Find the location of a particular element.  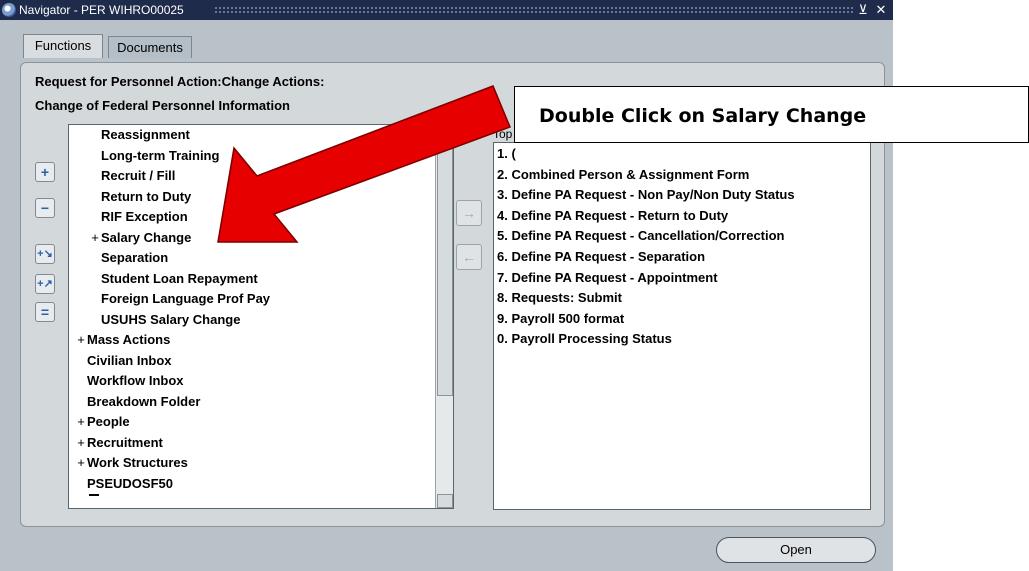

scroll-down-icon is located at coordinates (445, 501).